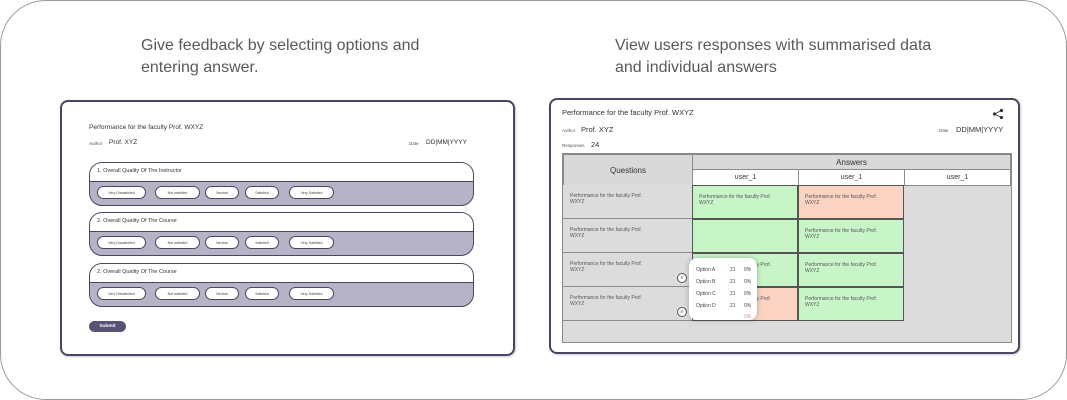 The image size is (1067, 400). Describe the element at coordinates (628, 170) in the screenshot. I see `questions-header: Questions` at that location.